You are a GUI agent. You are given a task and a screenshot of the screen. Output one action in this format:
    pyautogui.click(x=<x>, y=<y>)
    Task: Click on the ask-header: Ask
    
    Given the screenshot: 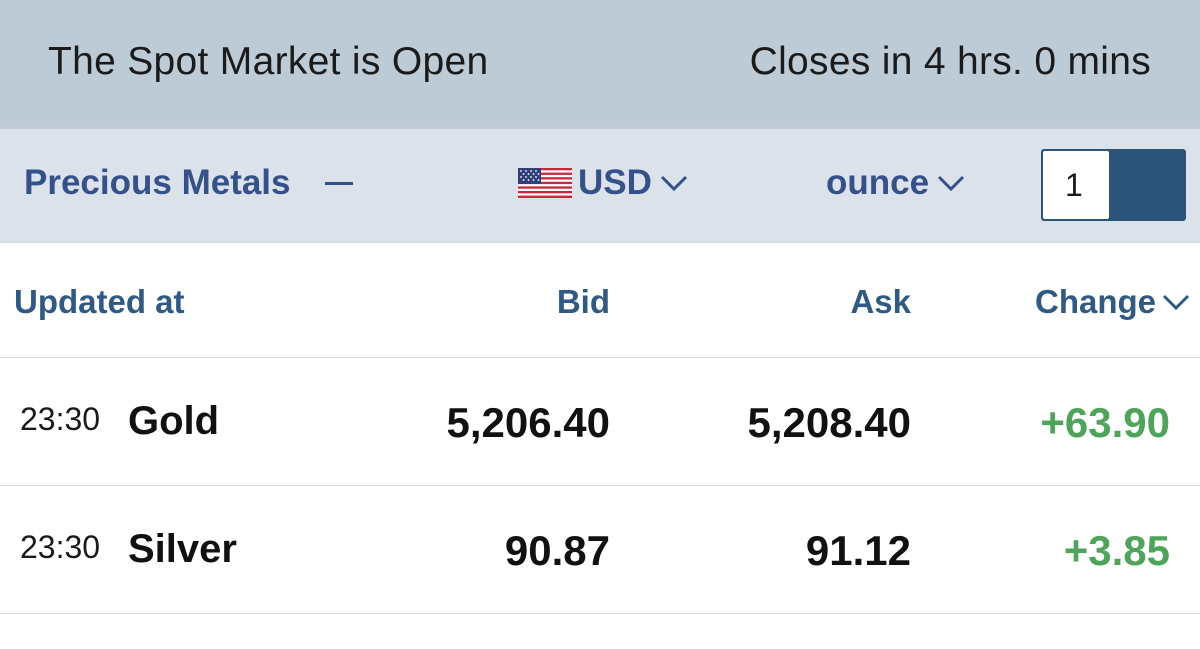 What is the action you would take?
    pyautogui.click(x=880, y=301)
    